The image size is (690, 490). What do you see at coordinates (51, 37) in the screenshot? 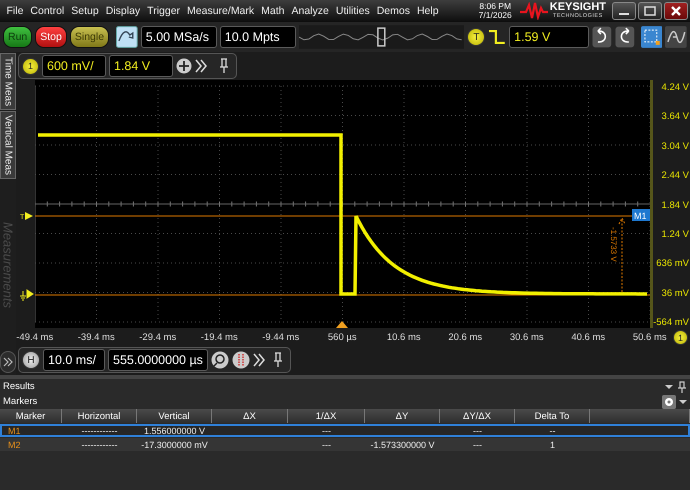
I see `stop-button: Stop` at bounding box center [51, 37].